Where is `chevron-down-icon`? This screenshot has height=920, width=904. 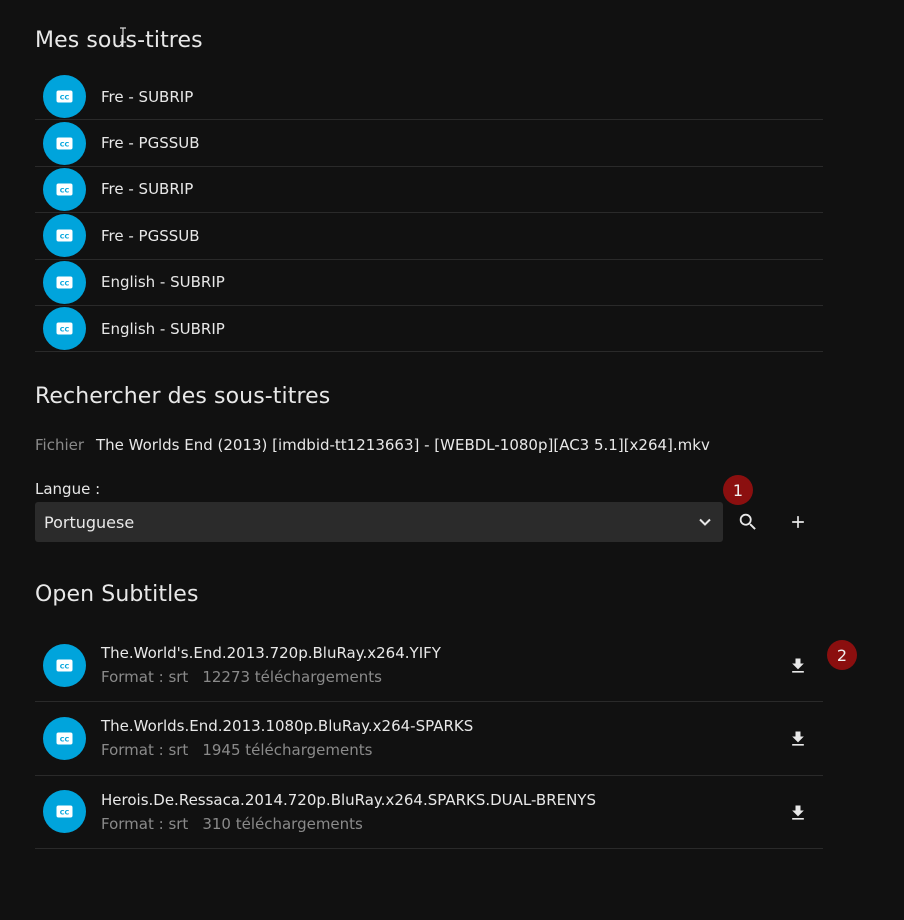 chevron-down-icon is located at coordinates (705, 522).